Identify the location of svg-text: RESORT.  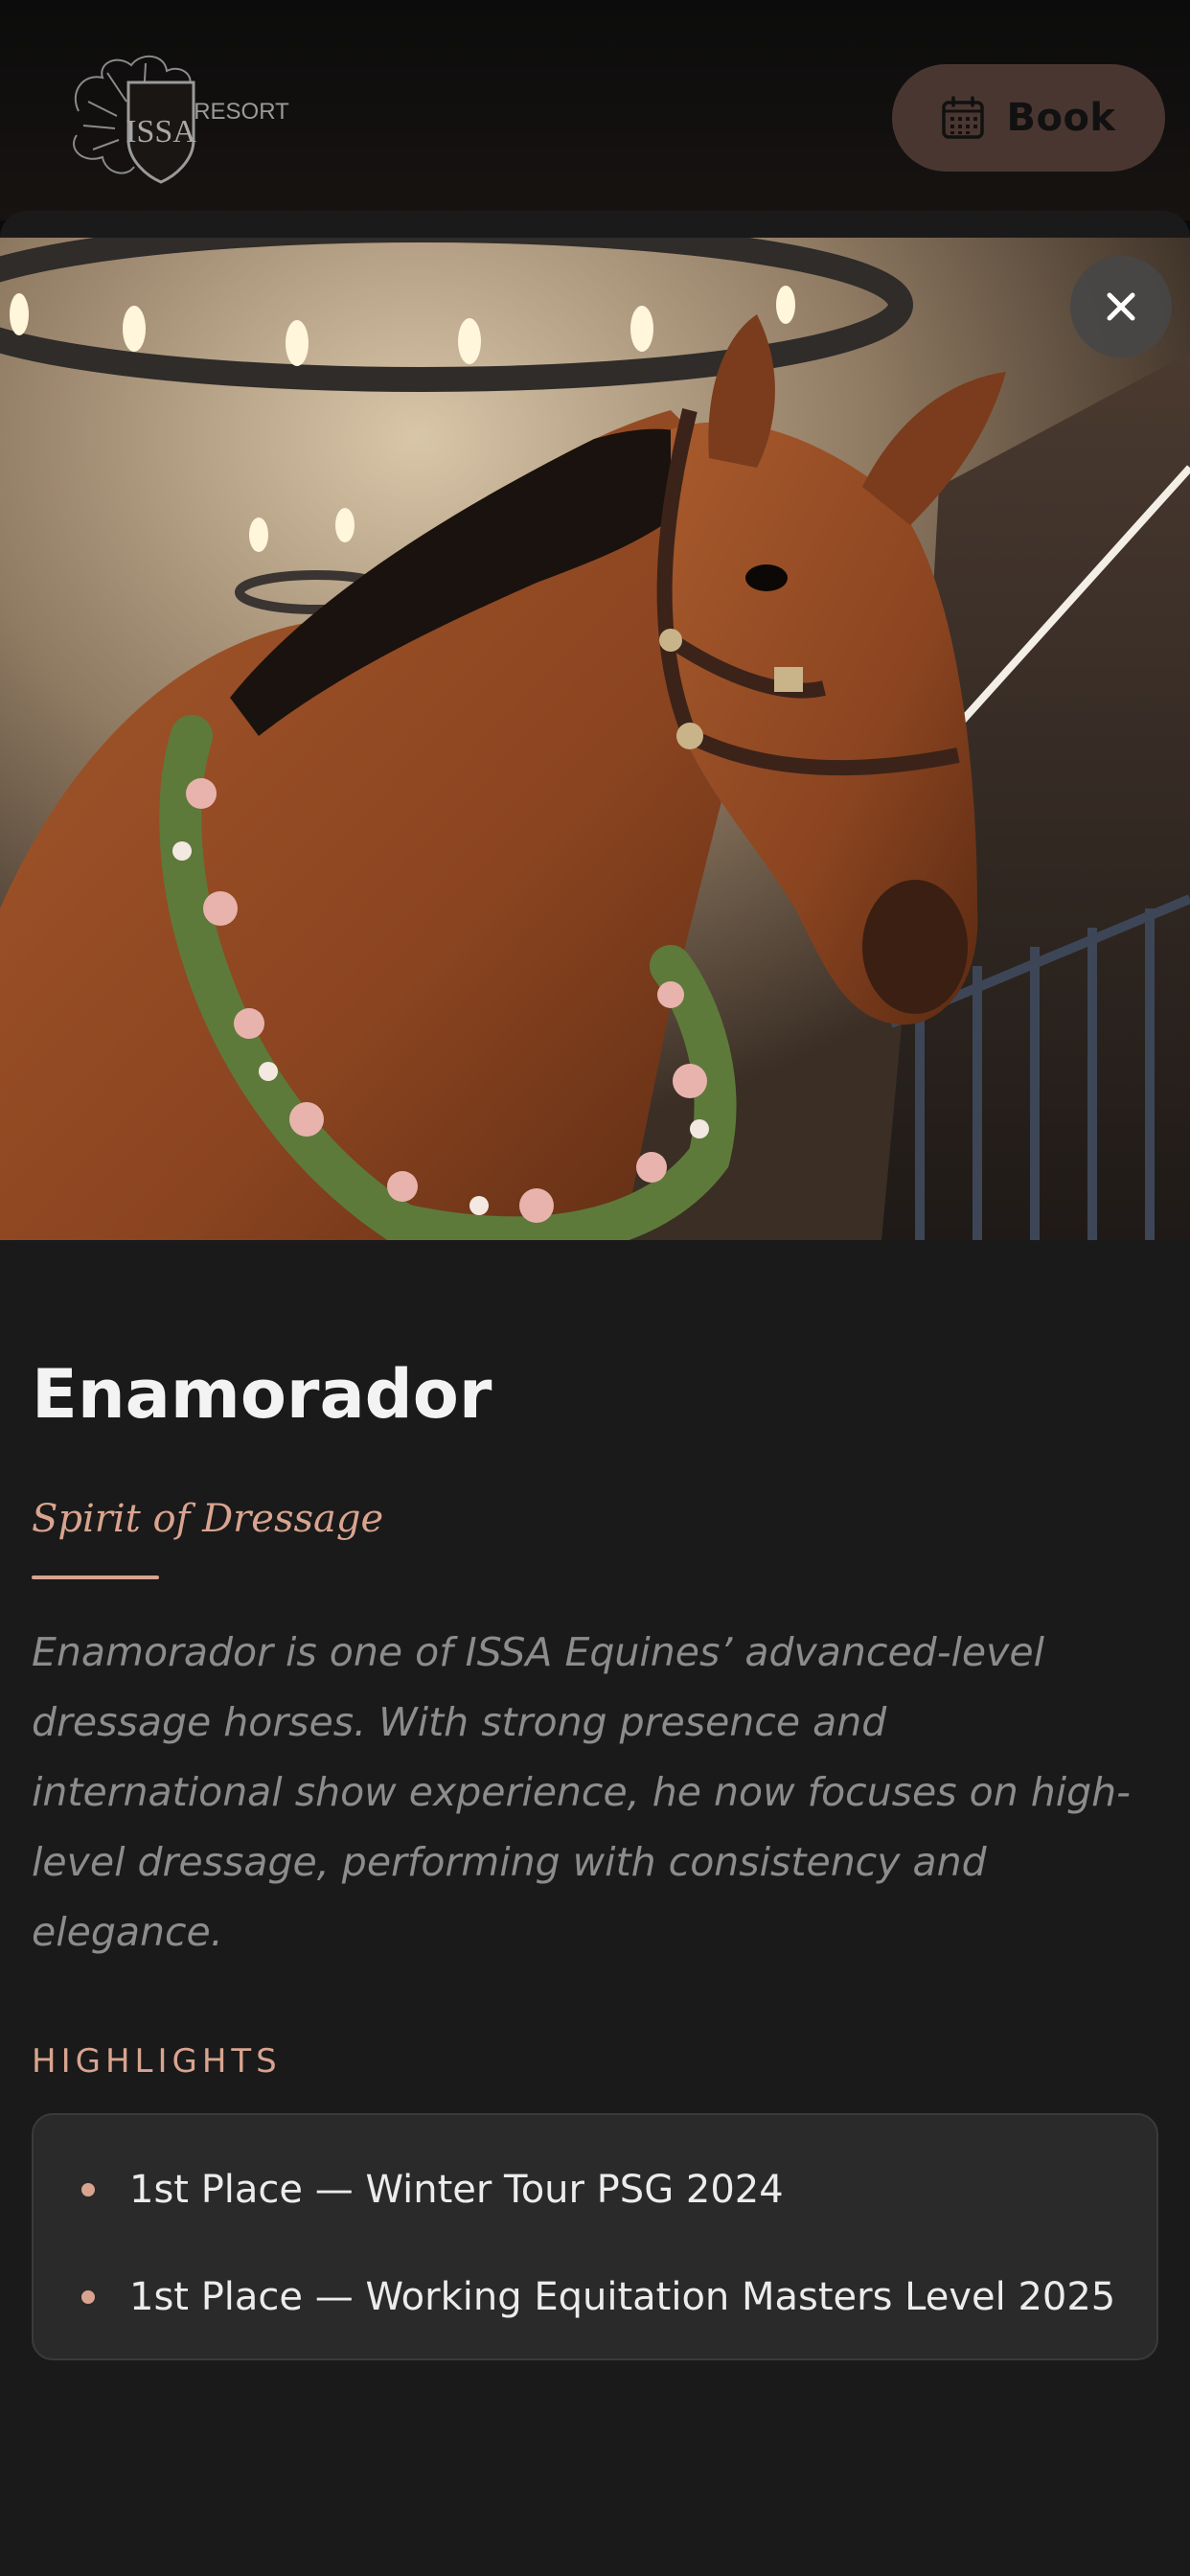
(242, 112).